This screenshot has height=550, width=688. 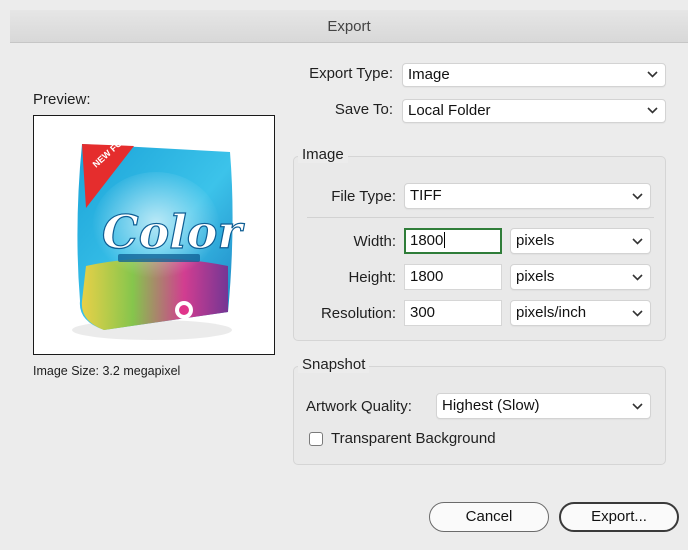 What do you see at coordinates (453, 313) in the screenshot?
I see `resolution-input: 300` at bounding box center [453, 313].